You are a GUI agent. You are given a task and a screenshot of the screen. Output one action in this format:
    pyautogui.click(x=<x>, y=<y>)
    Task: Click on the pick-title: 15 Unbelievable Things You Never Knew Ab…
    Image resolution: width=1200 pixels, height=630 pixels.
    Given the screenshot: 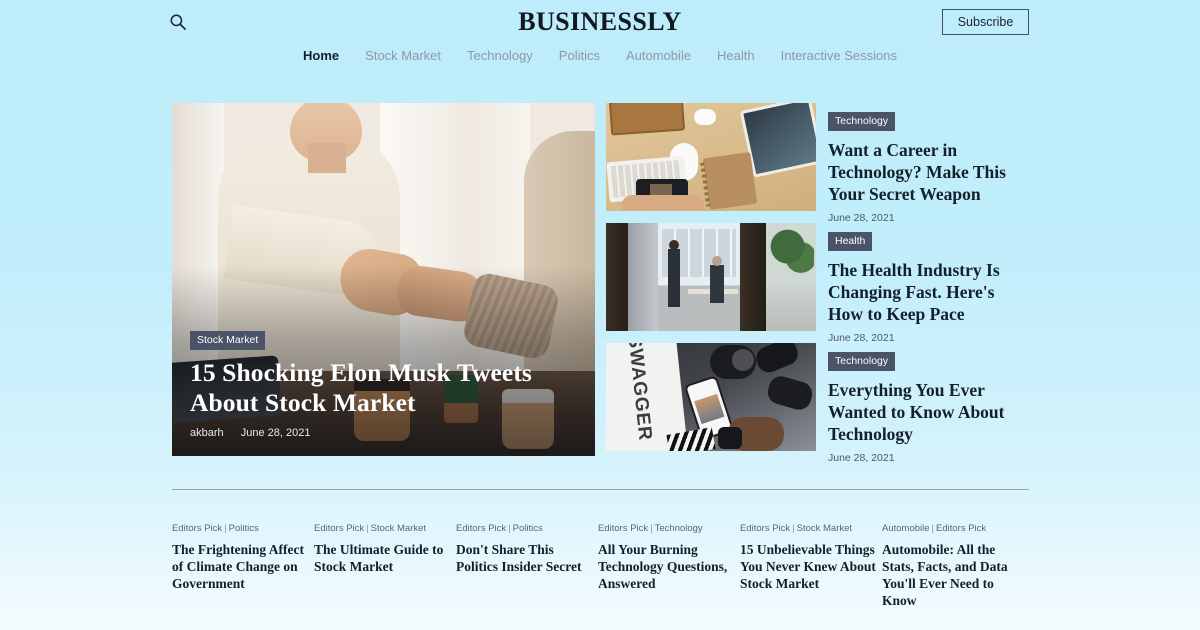 What is the action you would take?
    pyautogui.click(x=810, y=566)
    